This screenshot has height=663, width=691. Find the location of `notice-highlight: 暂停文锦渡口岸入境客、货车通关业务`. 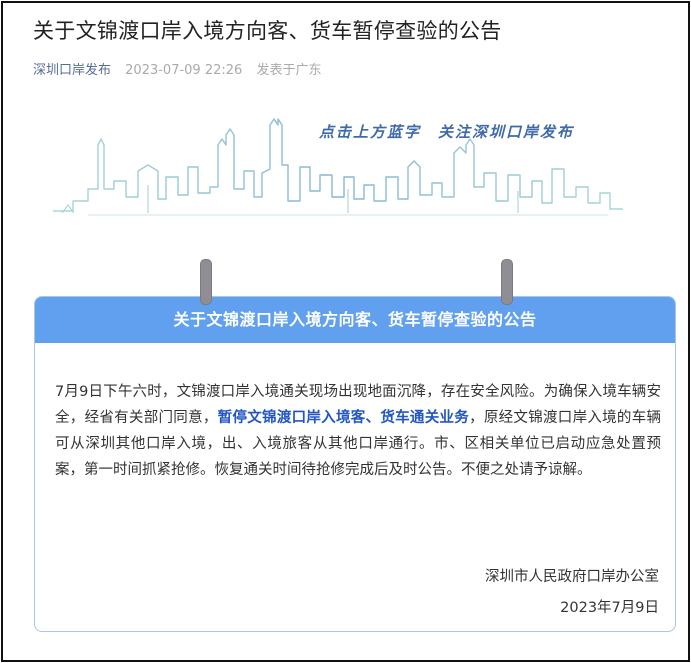

notice-highlight: 暂停文锦渡口岸入境客、货车通关业务 is located at coordinates (343, 418).